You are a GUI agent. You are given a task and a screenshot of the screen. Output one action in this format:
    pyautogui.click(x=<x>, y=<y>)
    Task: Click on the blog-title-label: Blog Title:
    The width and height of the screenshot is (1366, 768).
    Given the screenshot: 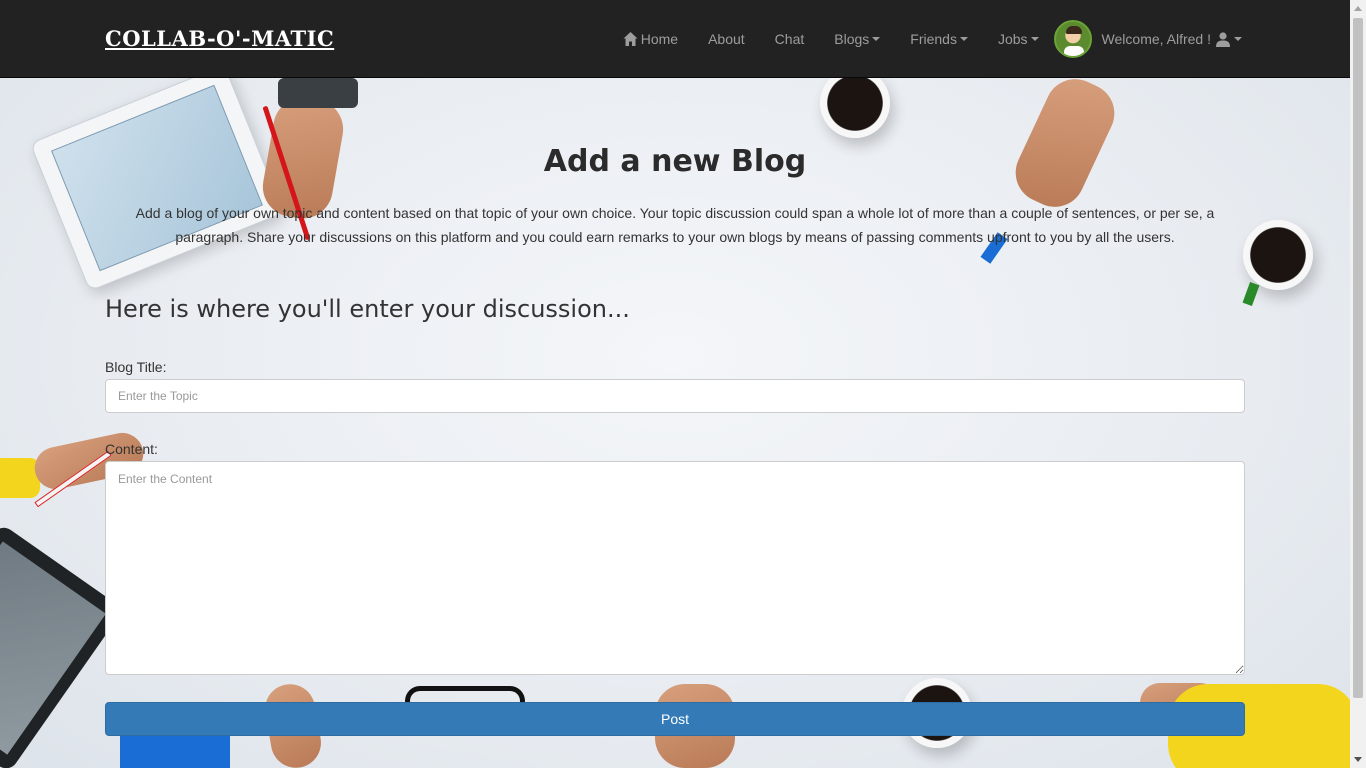 What is the action you would take?
    pyautogui.click(x=136, y=367)
    